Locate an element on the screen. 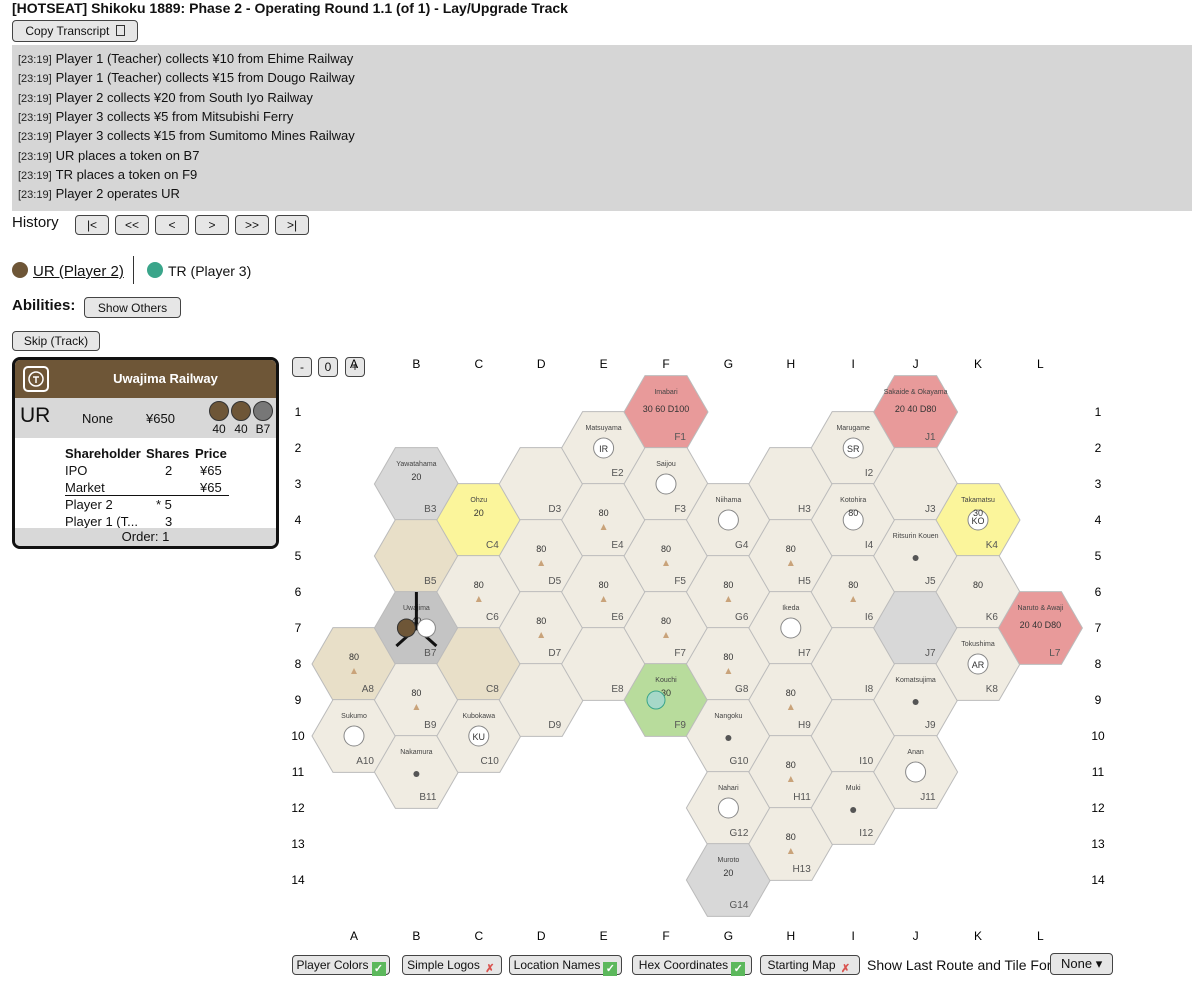 The height and width of the screenshot is (999, 1192). hex-coordinate: I2 is located at coordinates (869, 473).